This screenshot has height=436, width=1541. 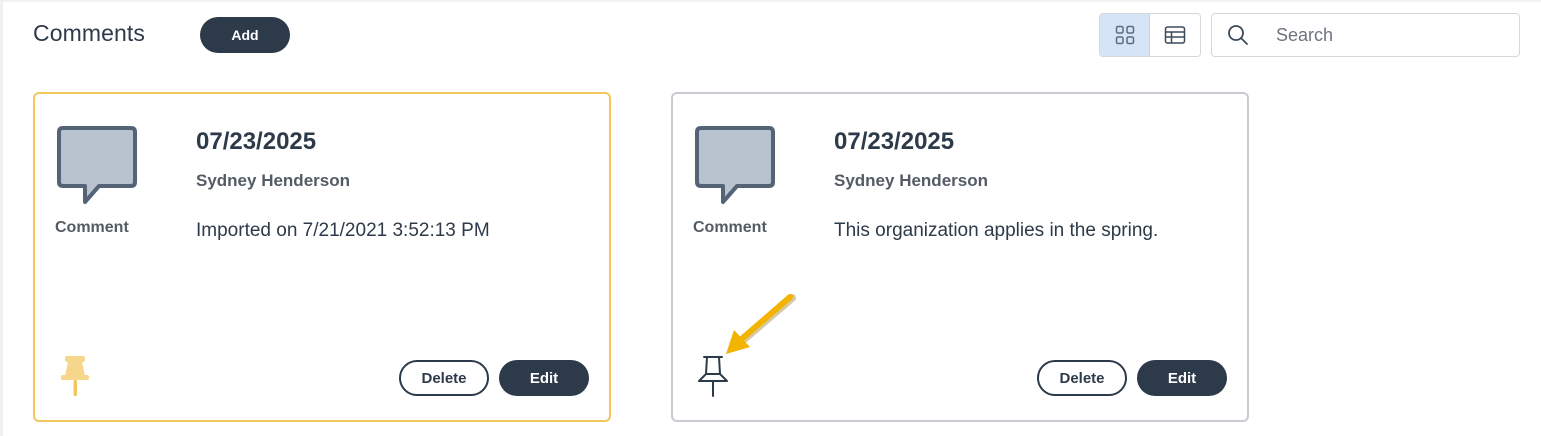 I want to click on search-icon-wrap, so click(x=1238, y=35).